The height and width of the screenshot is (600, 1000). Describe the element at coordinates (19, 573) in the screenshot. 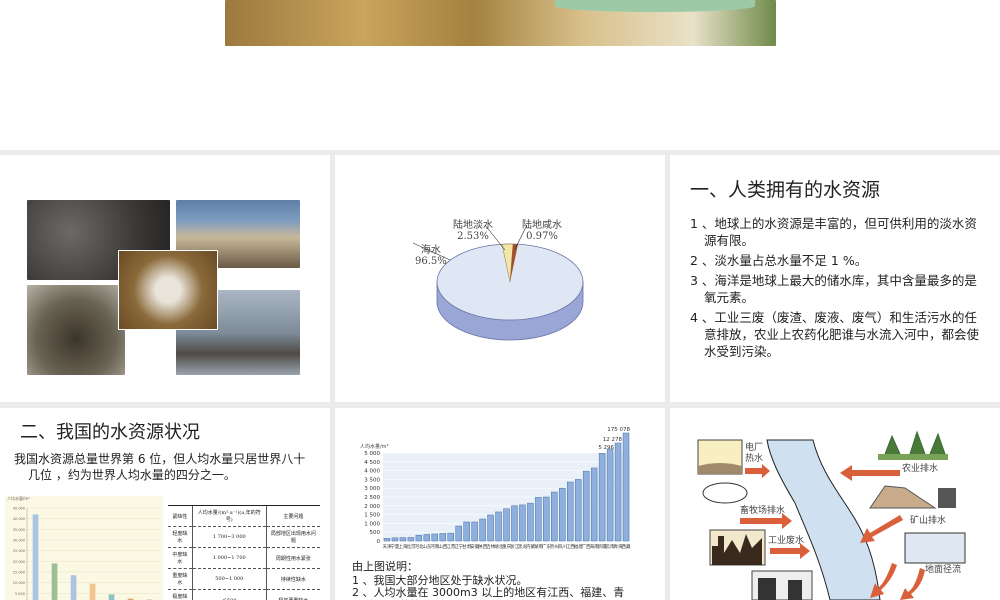

I see `y-tick-label: 15 000` at that location.